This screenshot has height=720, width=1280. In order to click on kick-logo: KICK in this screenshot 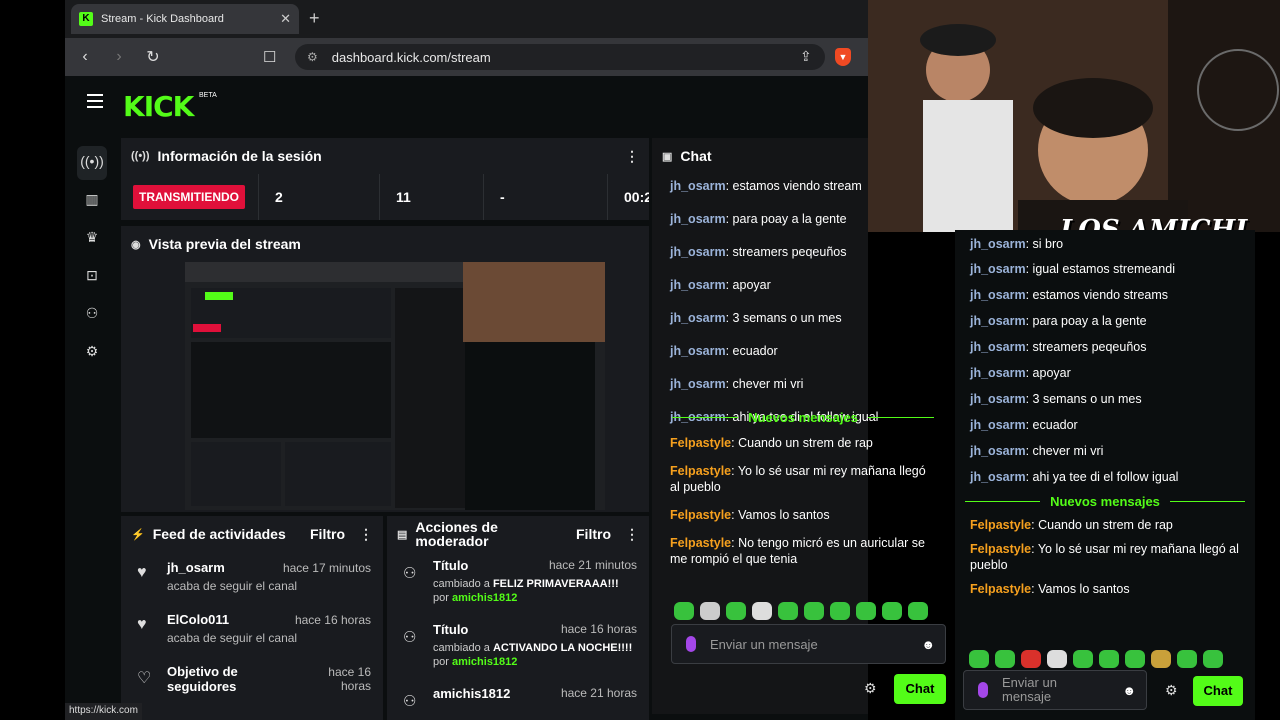, I will do `click(158, 106)`.